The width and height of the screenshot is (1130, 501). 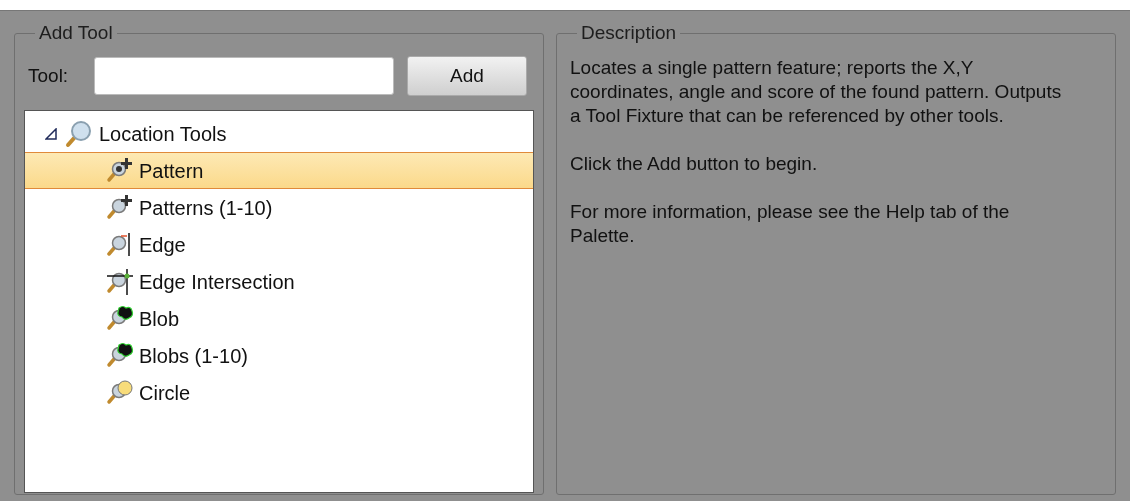 I want to click on magnifier-icon, so click(x=78, y=133).